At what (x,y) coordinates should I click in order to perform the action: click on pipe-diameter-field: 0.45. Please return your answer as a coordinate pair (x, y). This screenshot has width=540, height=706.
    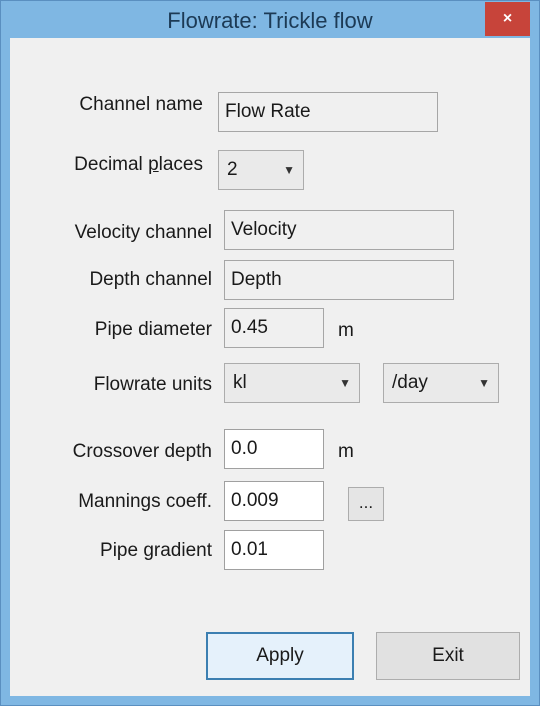
    Looking at the image, I should click on (274, 328).